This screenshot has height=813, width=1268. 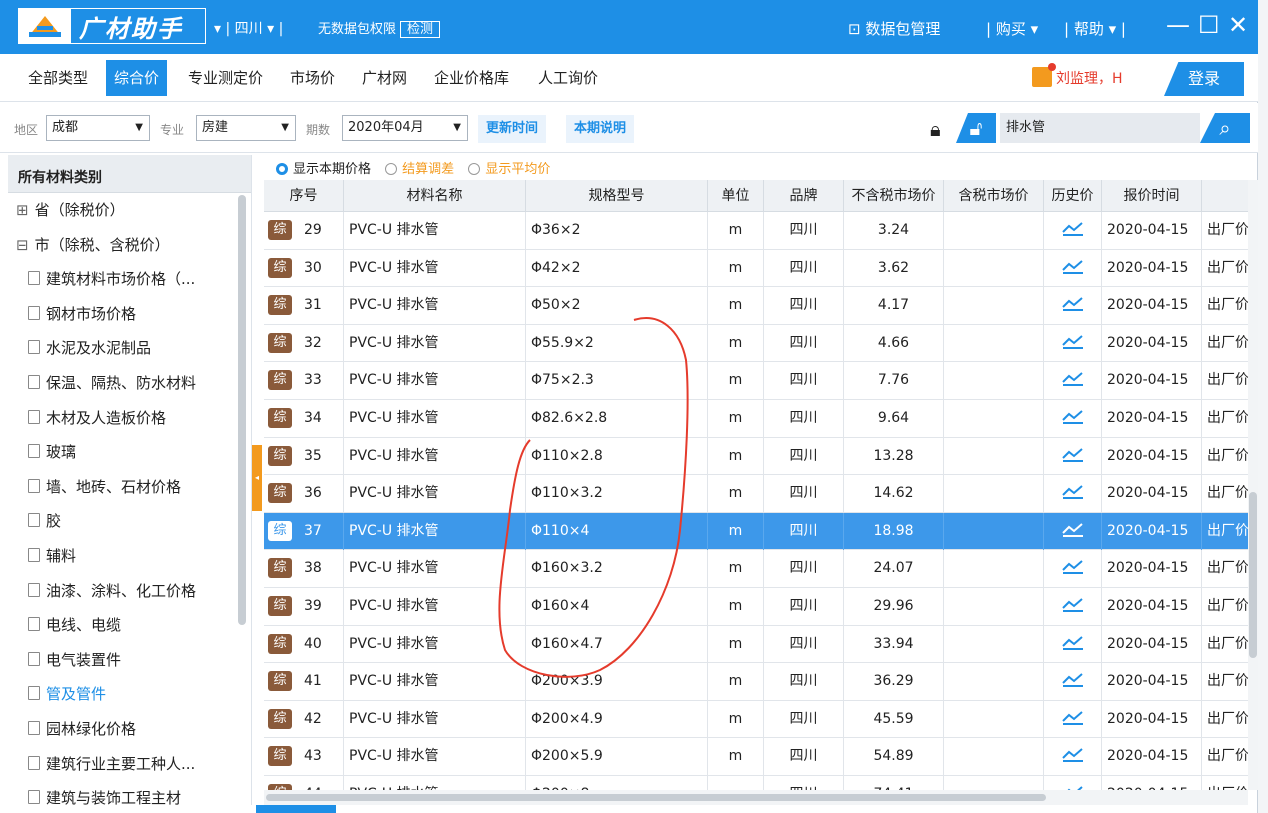 What do you see at coordinates (242, 410) in the screenshot?
I see `sidebar-scrollbar` at bounding box center [242, 410].